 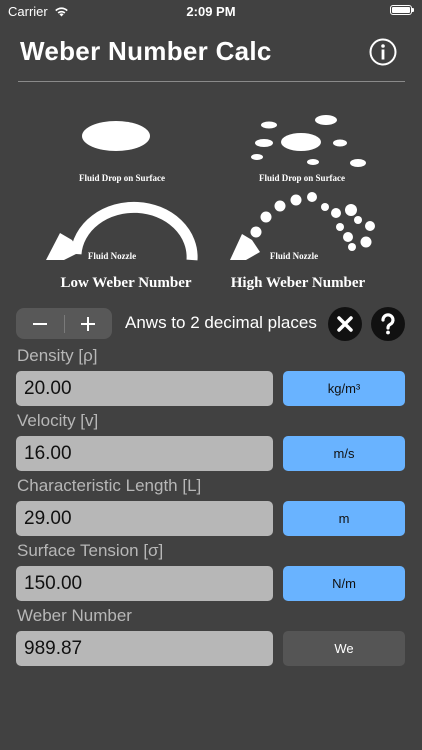 I want to click on decimal-stepper, so click(x=64, y=323).